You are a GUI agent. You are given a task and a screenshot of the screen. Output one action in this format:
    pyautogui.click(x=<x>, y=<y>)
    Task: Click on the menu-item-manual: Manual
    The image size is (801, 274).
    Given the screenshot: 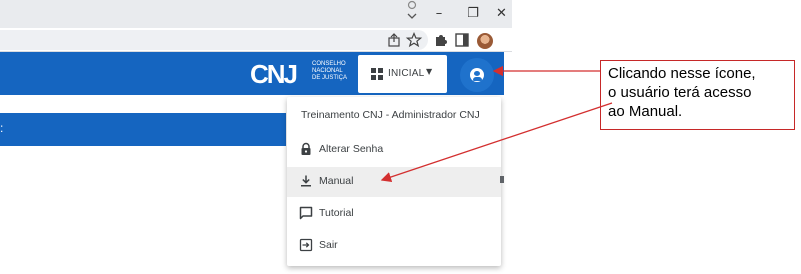 What is the action you would take?
    pyautogui.click(x=394, y=182)
    